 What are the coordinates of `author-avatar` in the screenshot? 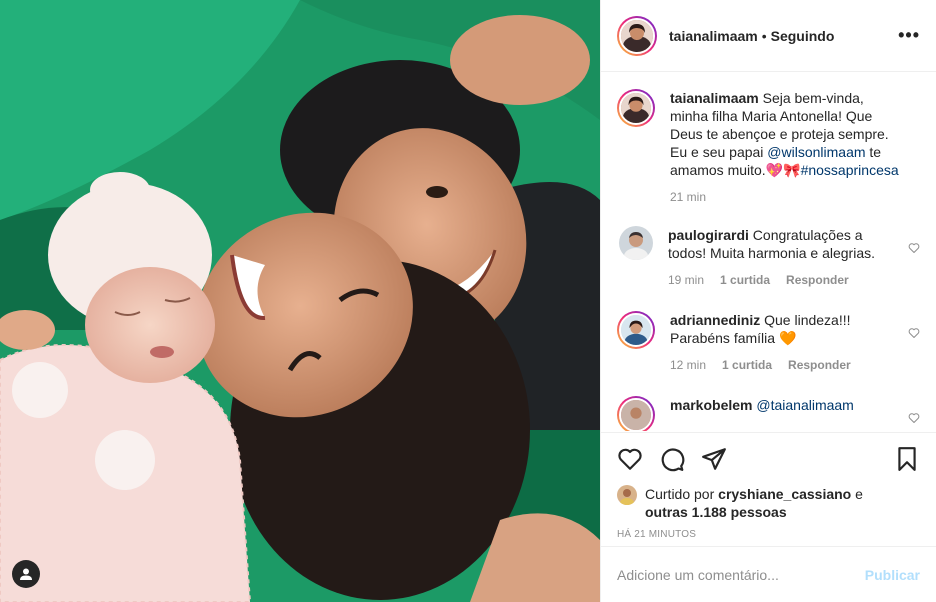 It's located at (637, 35).